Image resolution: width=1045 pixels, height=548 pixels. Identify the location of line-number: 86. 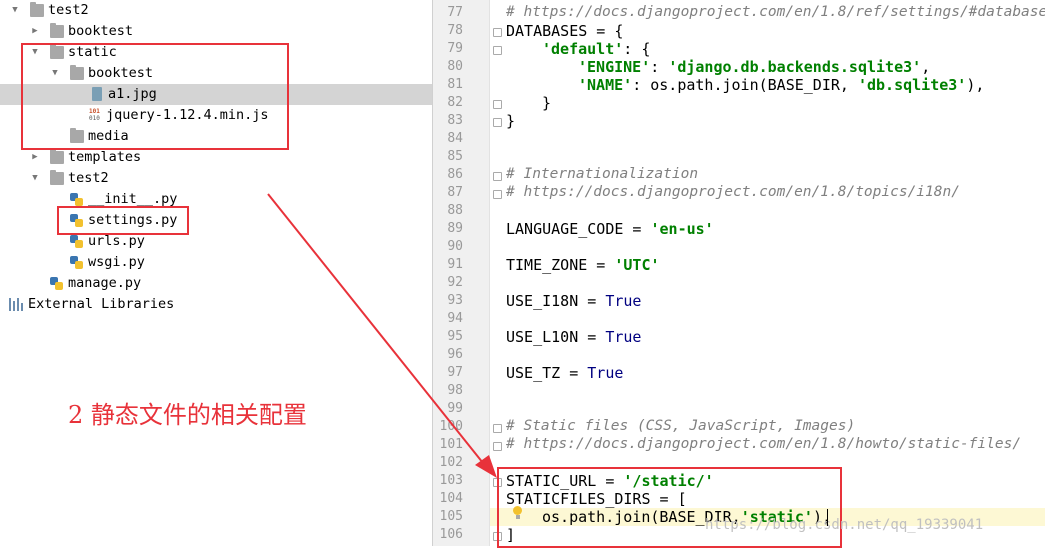
(455, 174).